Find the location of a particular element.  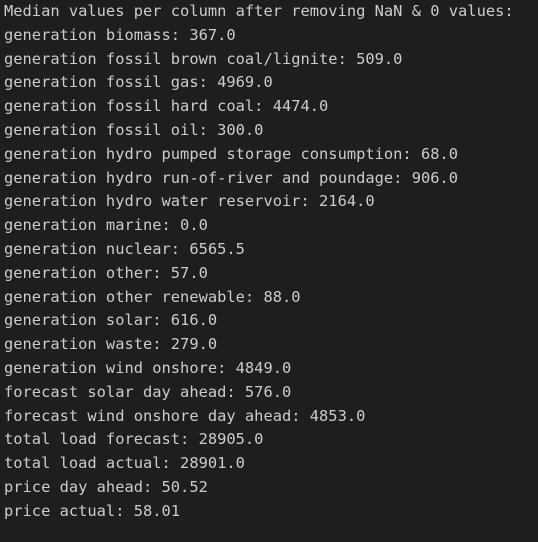

output-line: generation solar: 616.0 is located at coordinates (111, 320).